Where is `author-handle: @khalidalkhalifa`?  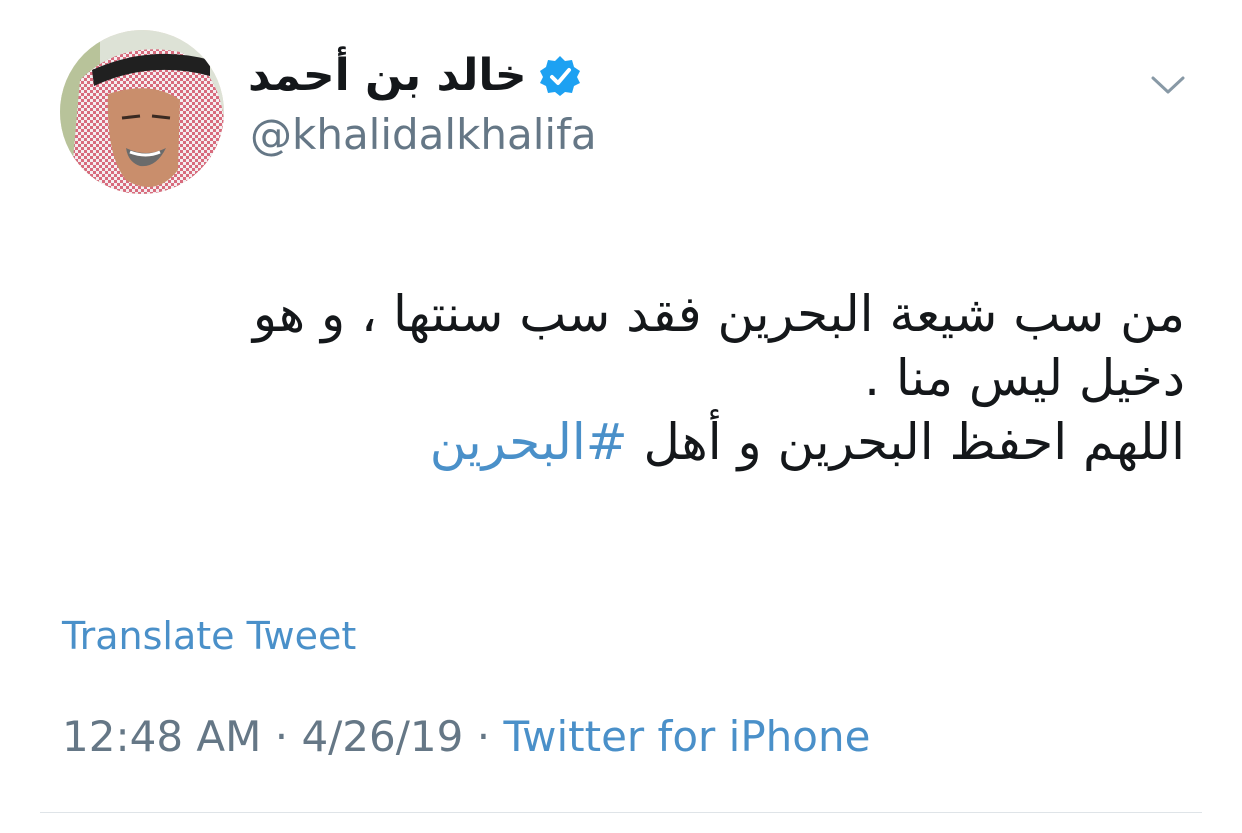
author-handle: @khalidalkhalifa is located at coordinates (423, 135).